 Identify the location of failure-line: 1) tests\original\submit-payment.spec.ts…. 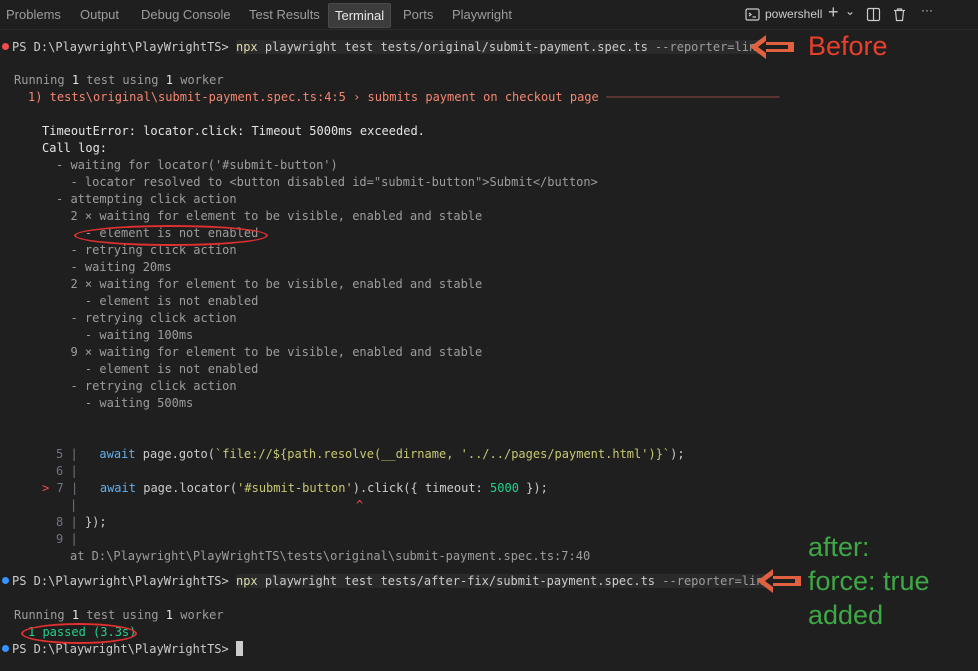
(404, 97).